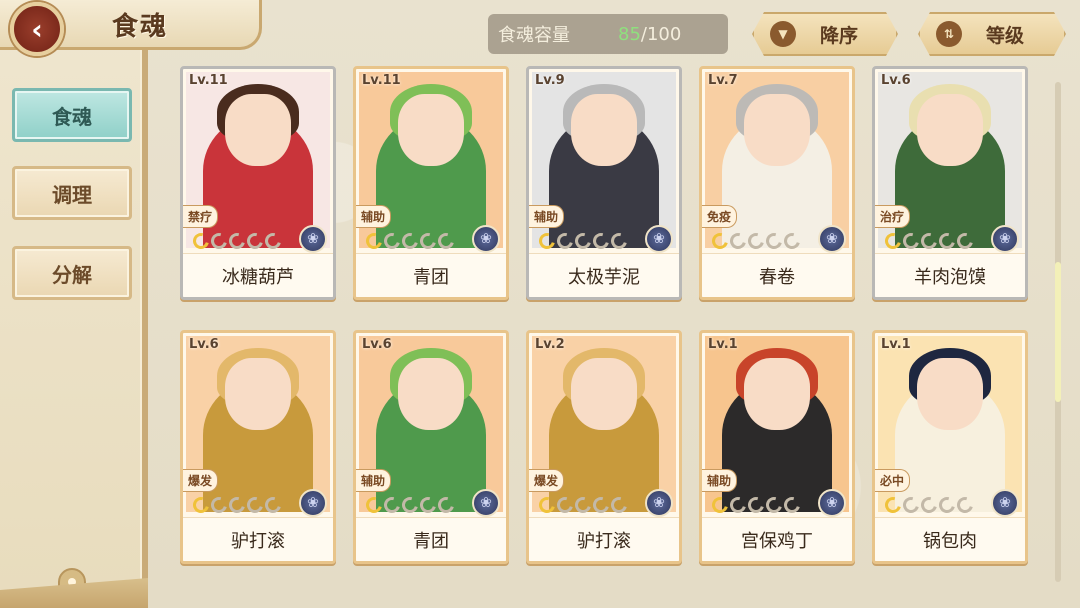 Image resolution: width=1080 pixels, height=608 pixels. I want to click on level-label: Lv.1, so click(723, 344).